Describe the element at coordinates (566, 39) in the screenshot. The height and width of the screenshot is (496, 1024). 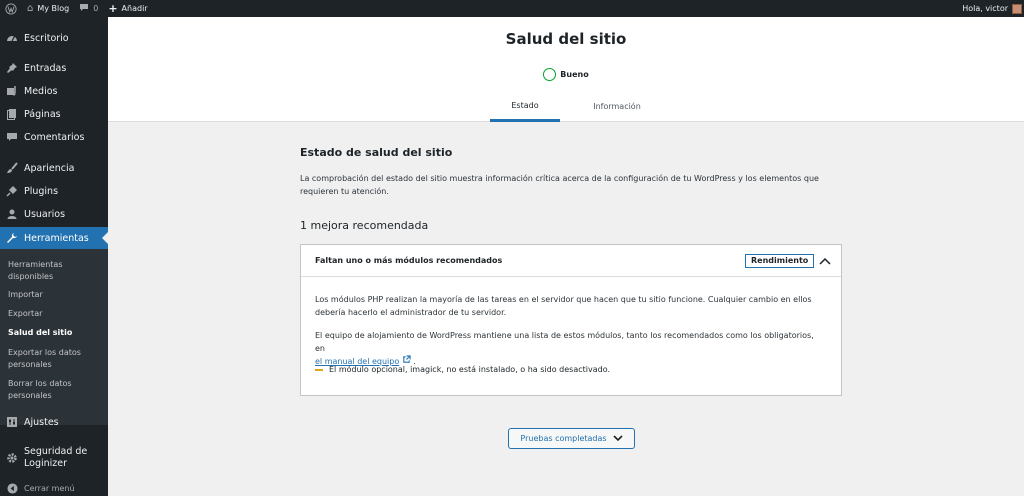
I see `page-title: Salud del sitio` at that location.